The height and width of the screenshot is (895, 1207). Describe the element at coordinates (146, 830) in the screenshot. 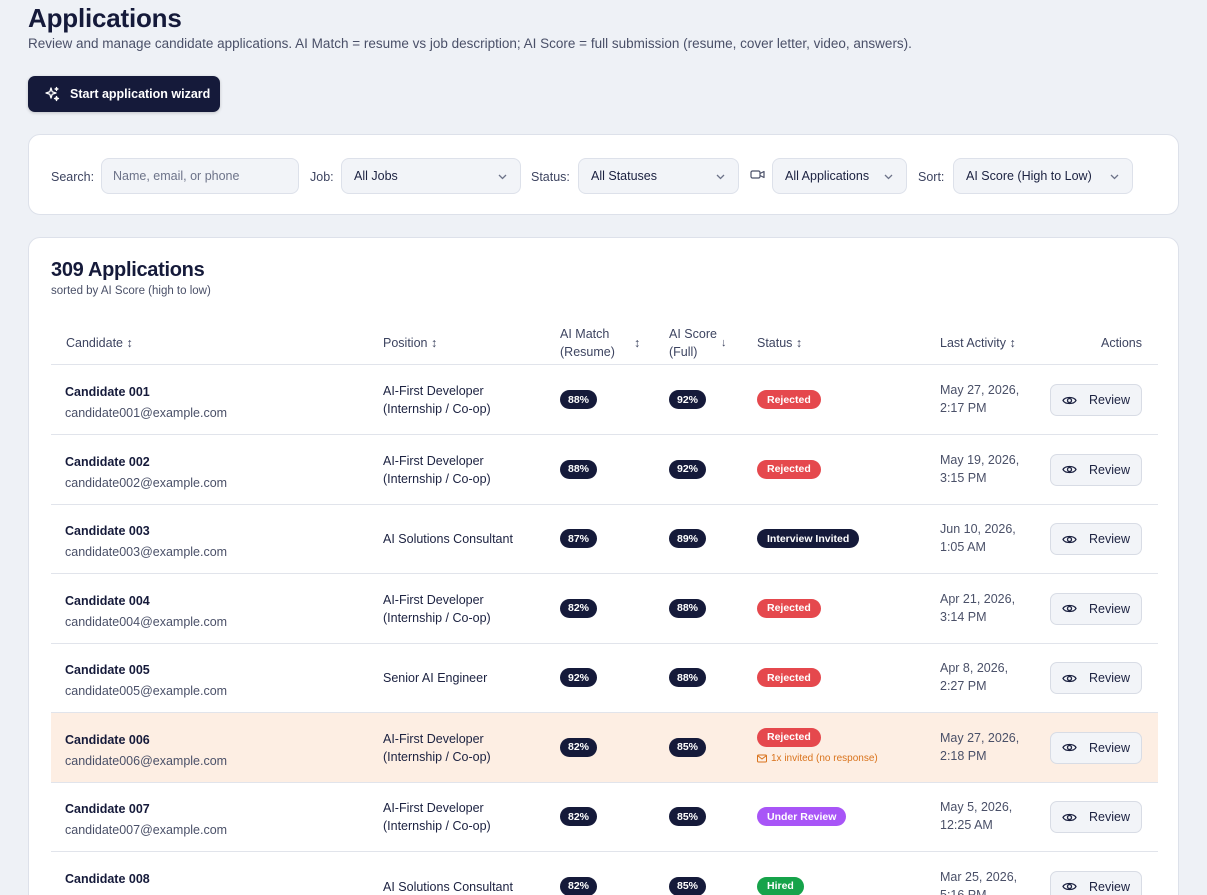

I see `candidate-email: candidate007@example.com` at that location.